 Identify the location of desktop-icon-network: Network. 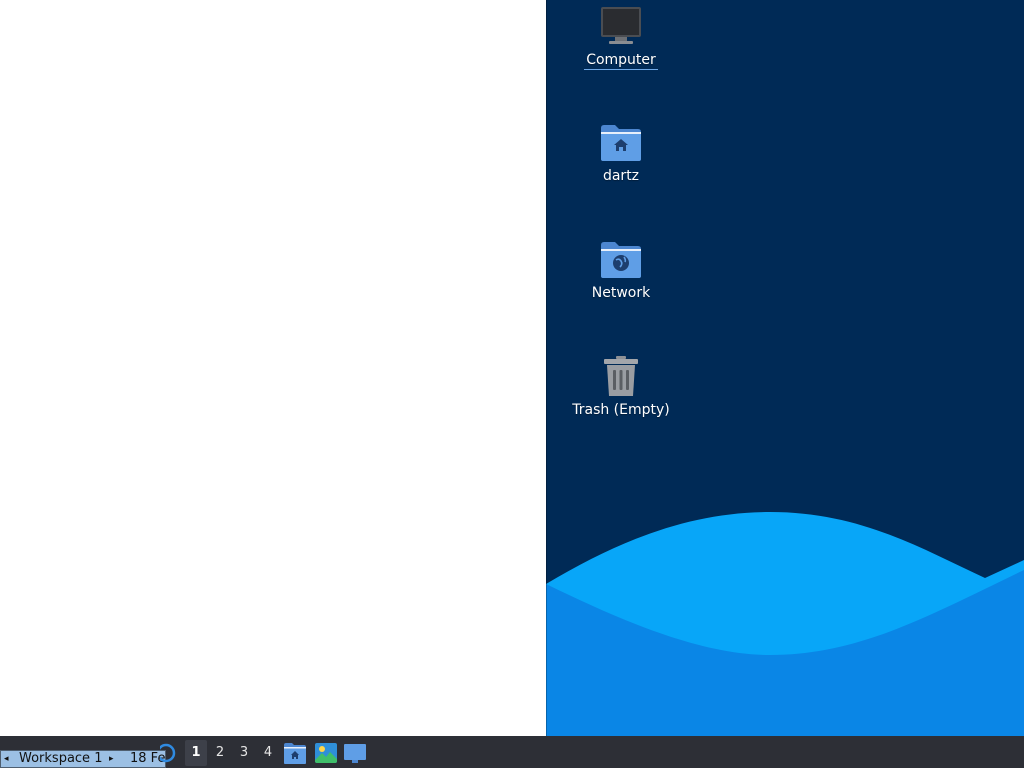
(621, 269).